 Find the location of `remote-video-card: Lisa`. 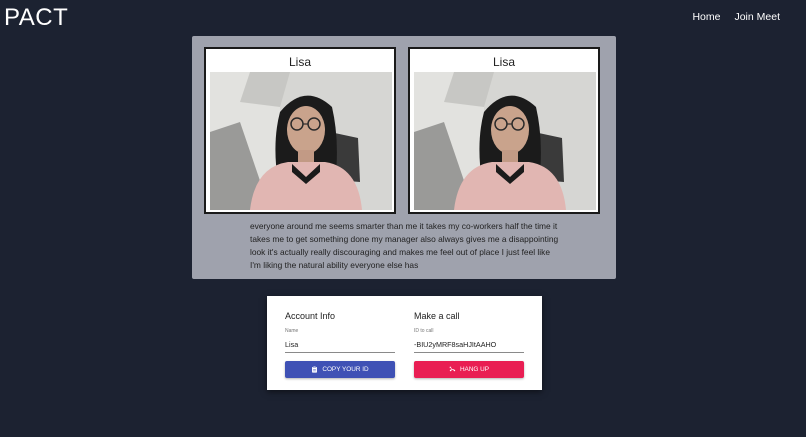

remote-video-card: Lisa is located at coordinates (504, 130).